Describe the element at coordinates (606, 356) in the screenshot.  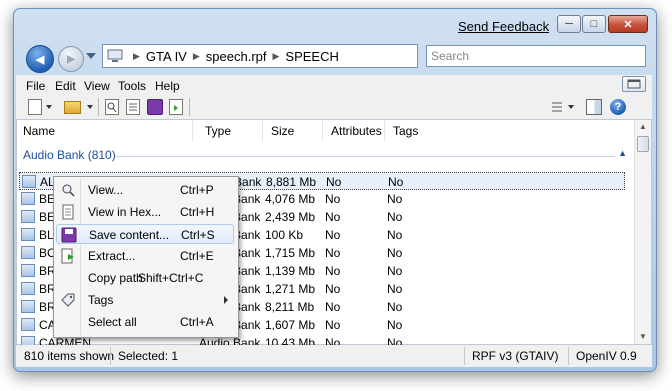
I see `status-app-version: OpenIV 0.9` at that location.